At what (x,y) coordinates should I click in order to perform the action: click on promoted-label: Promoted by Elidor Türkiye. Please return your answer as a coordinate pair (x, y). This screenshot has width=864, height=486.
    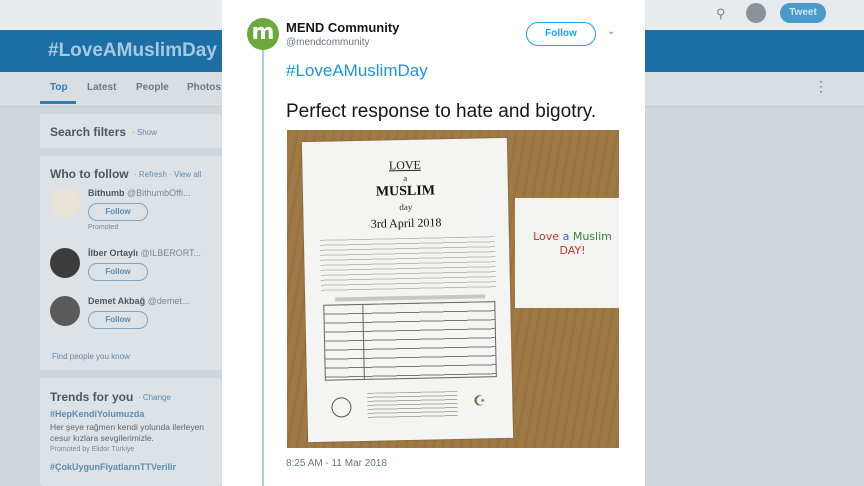
    Looking at the image, I should click on (92, 449).